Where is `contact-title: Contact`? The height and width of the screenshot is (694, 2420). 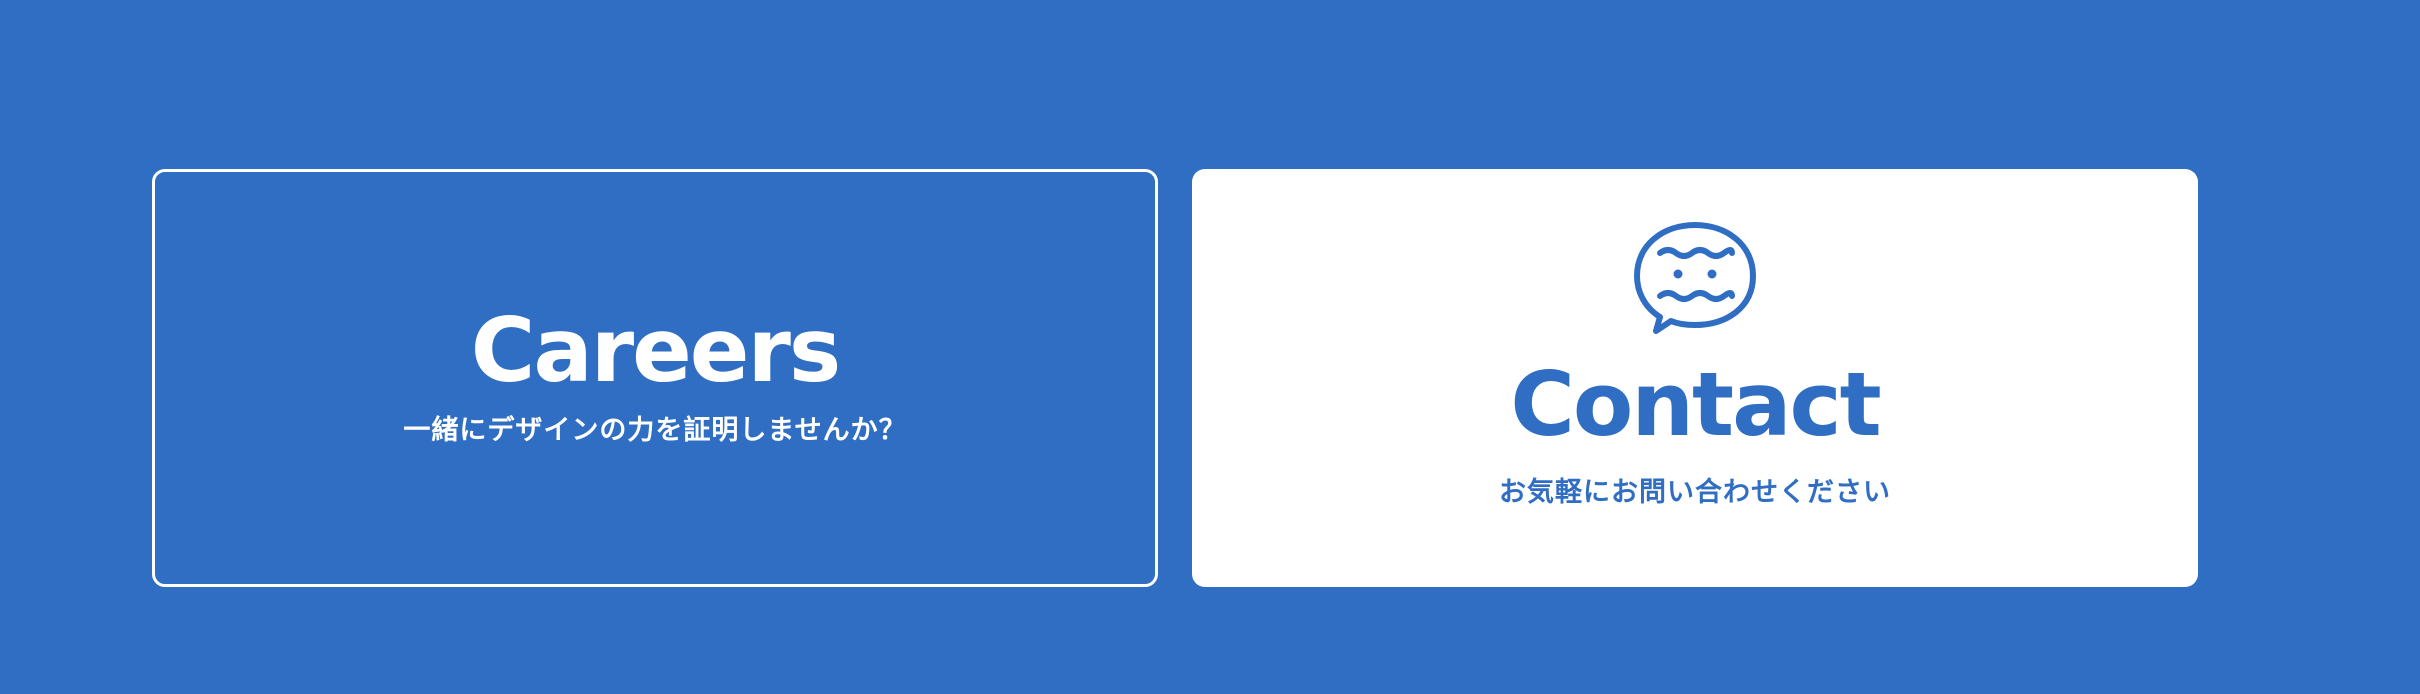 contact-title: Contact is located at coordinates (1695, 404).